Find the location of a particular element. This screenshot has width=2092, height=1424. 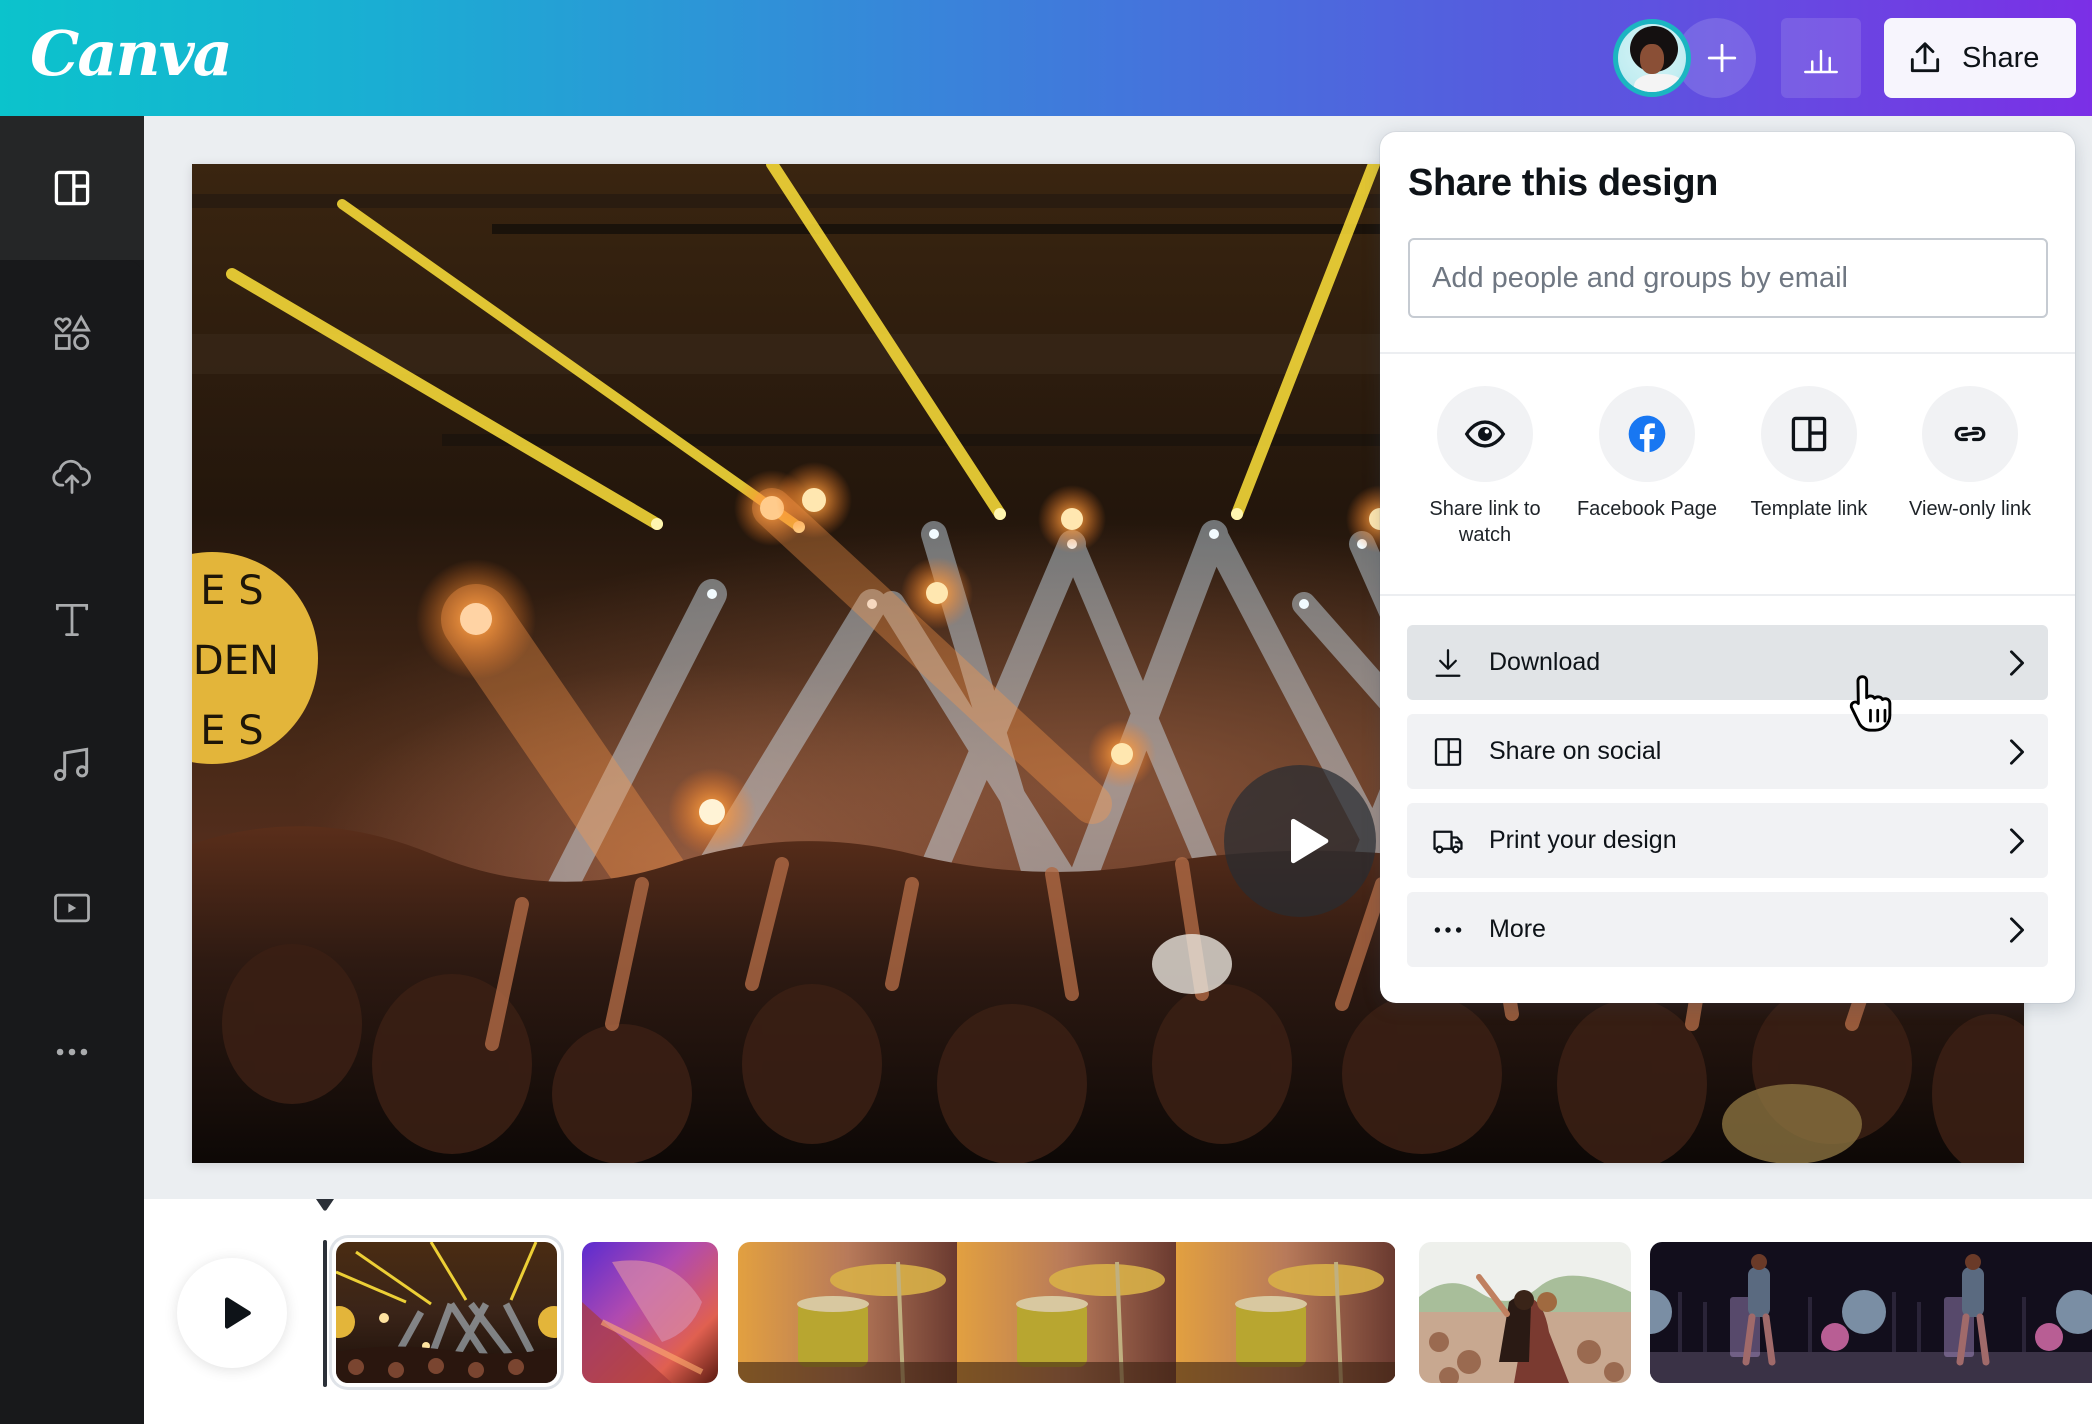

video-icon is located at coordinates (72, 908).